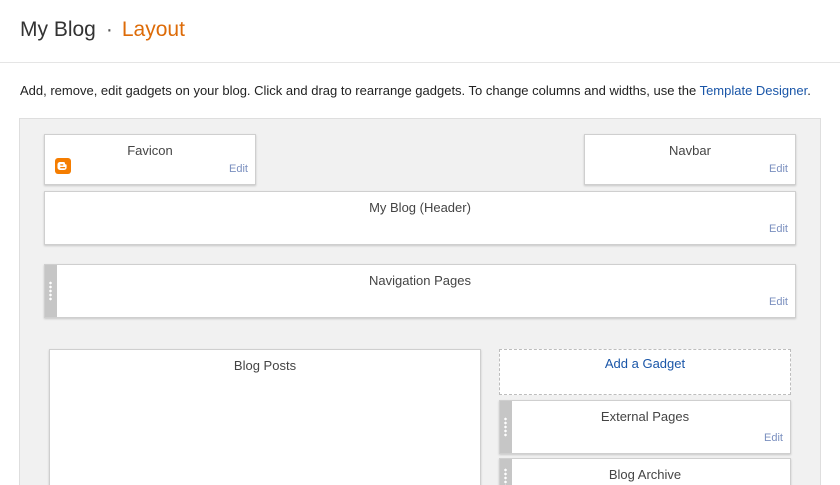  What do you see at coordinates (420, 31) in the screenshot?
I see `page-header: My Blog · Layout` at bounding box center [420, 31].